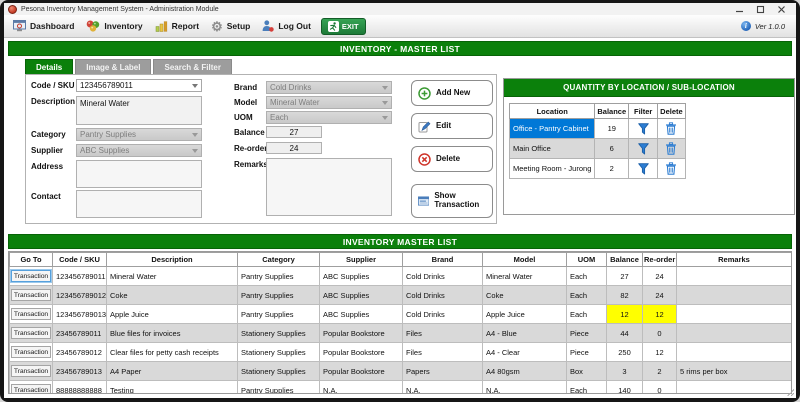  I want to click on dashboard-button: Dashboard, so click(43, 26).